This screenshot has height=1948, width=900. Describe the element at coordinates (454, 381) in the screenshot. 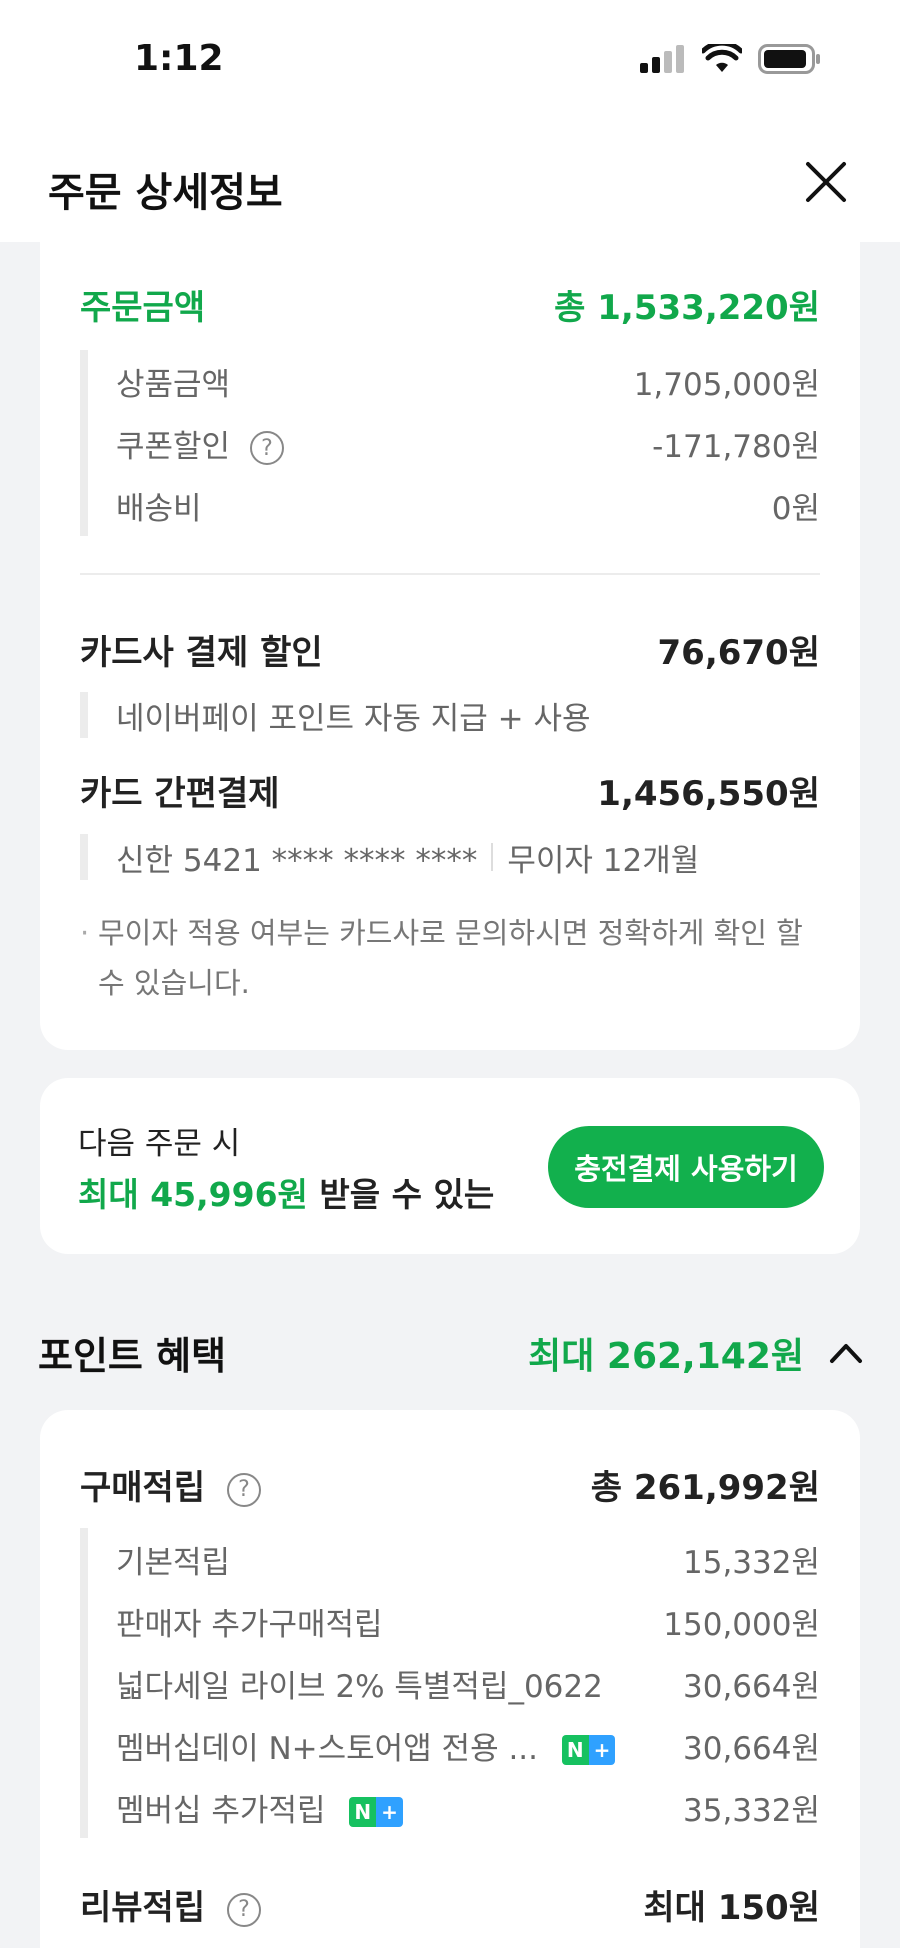

I see `list-item: 상품금액 1,705,000원` at that location.